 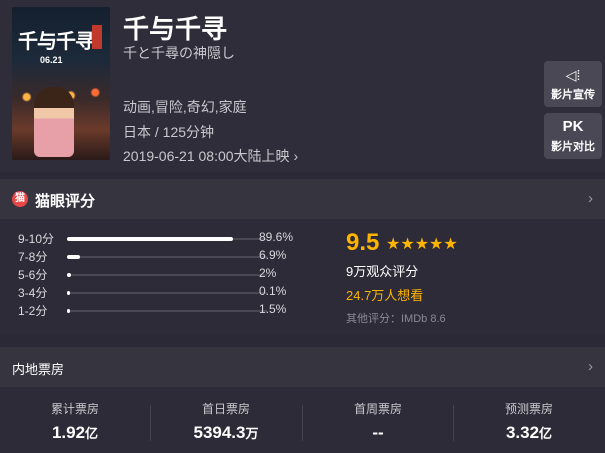 I want to click on stat-value: --, so click(x=378, y=433).